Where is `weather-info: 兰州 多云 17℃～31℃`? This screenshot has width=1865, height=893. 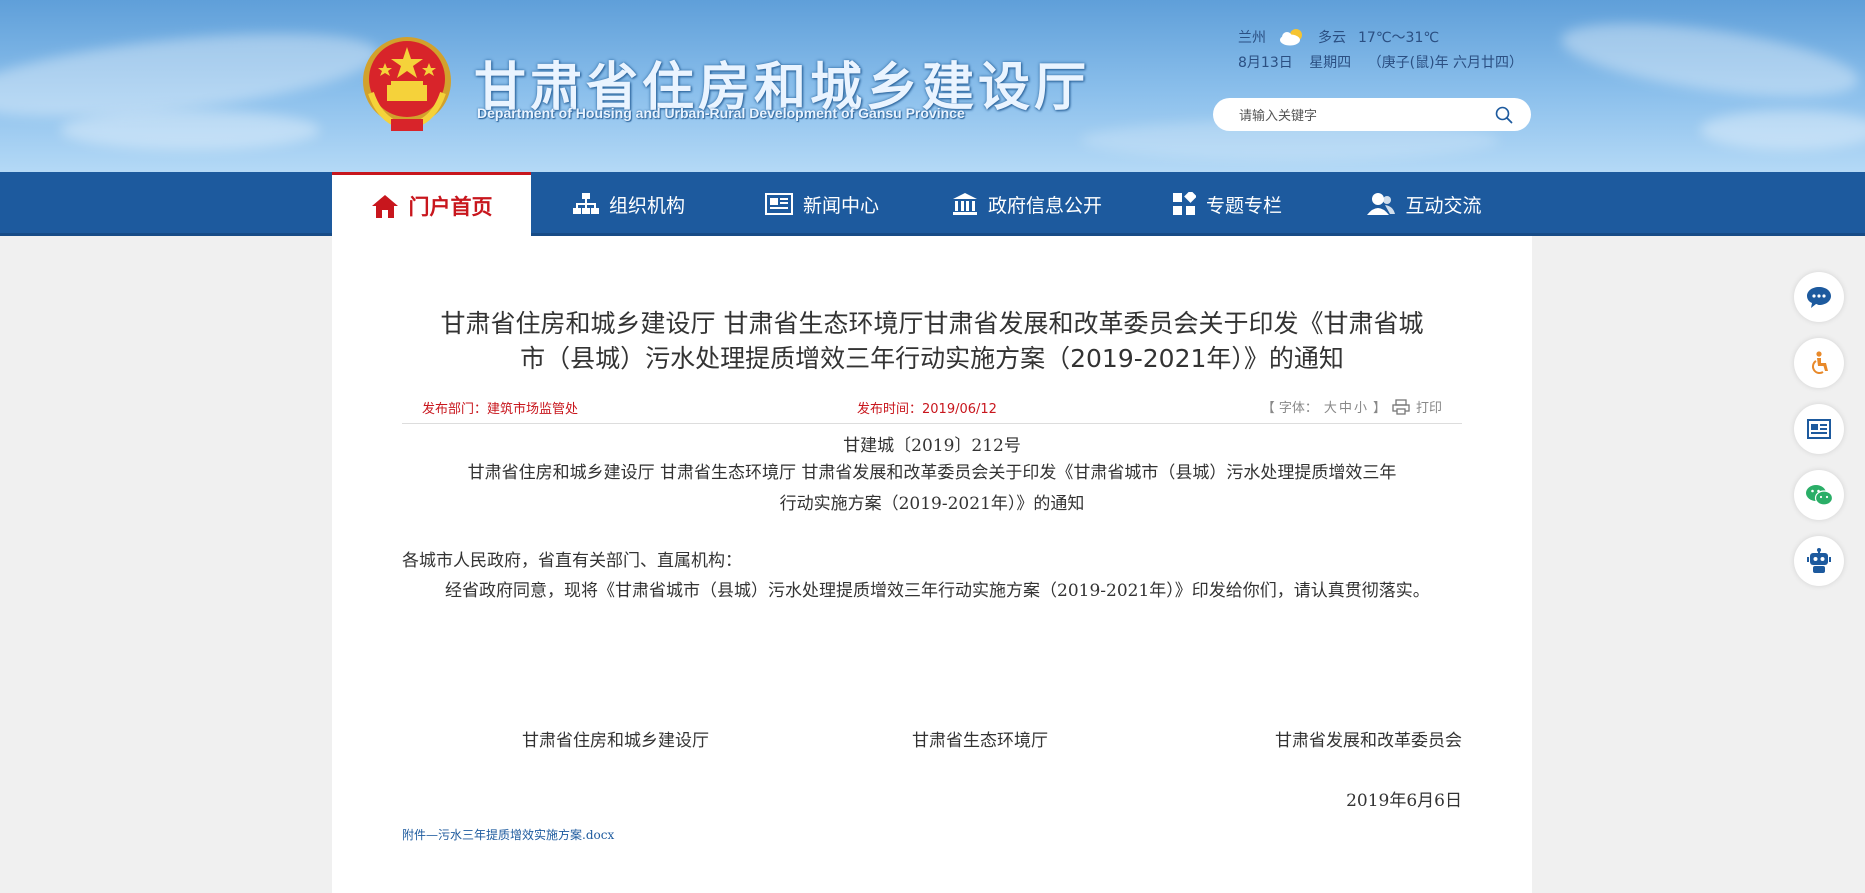
weather-info: 兰州 多云 17℃～31℃ is located at coordinates (1338, 37).